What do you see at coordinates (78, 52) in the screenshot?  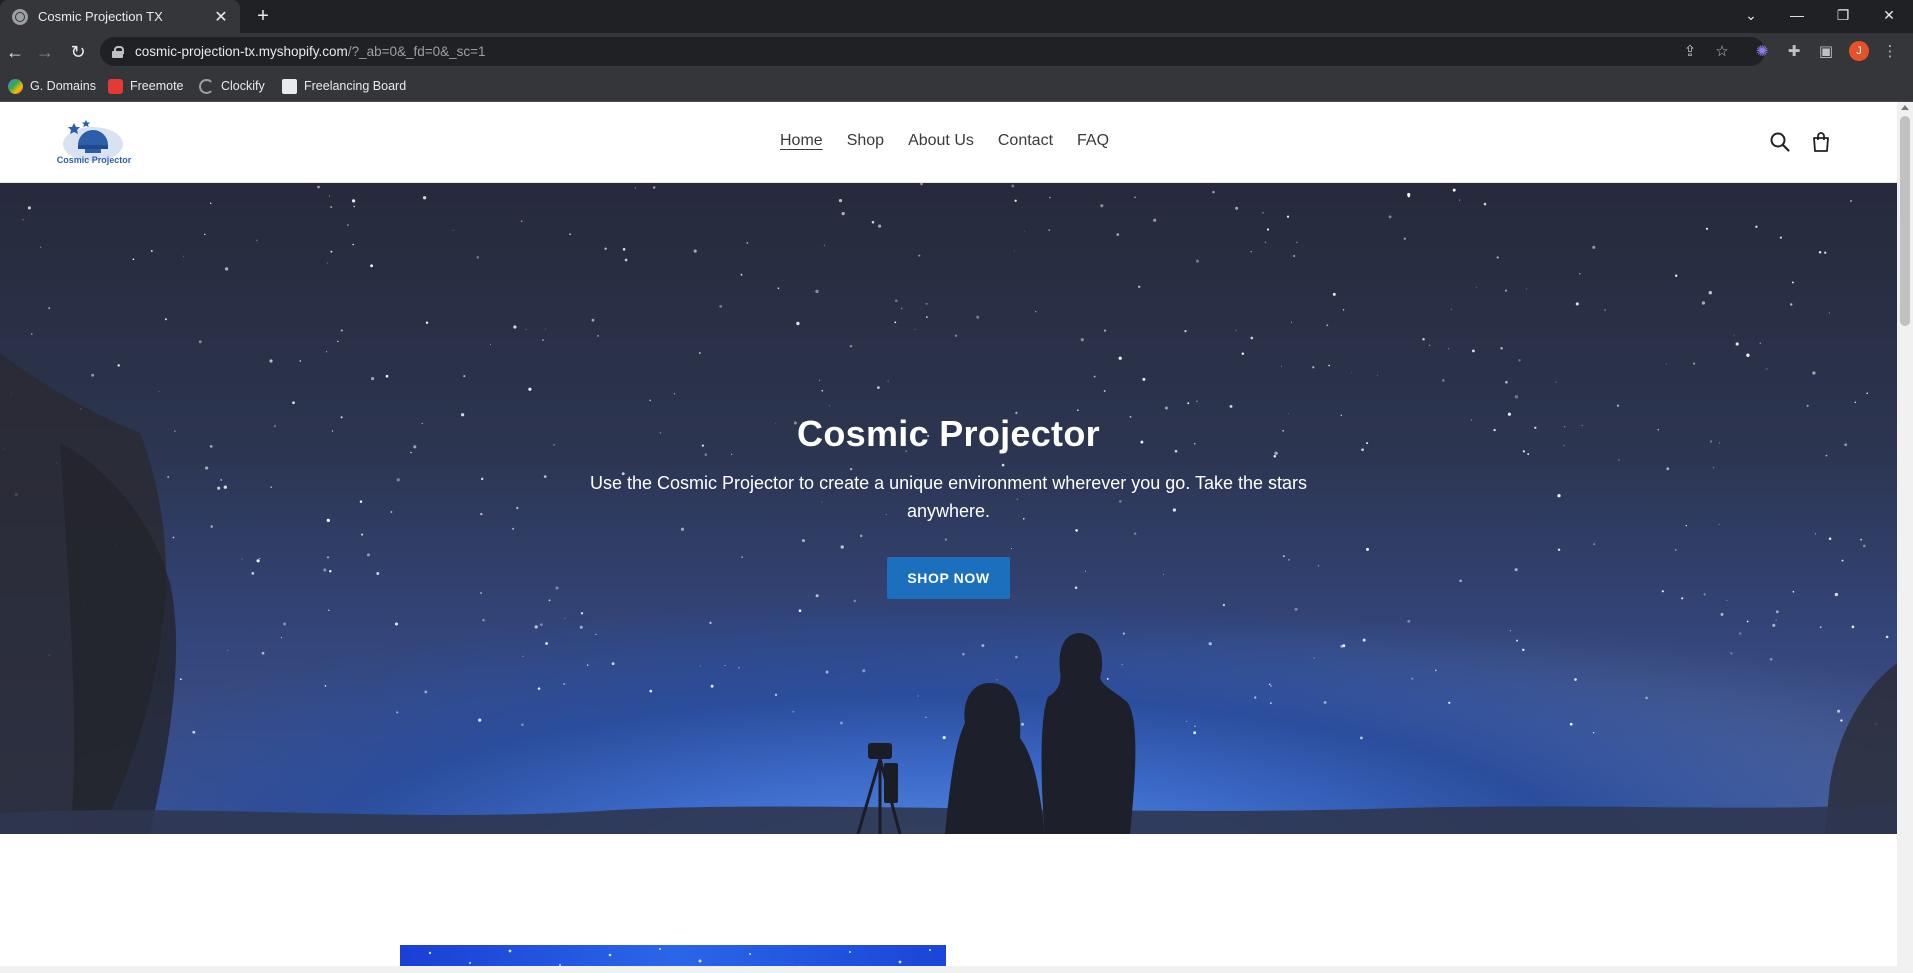 I see `reload-icon: ↻` at bounding box center [78, 52].